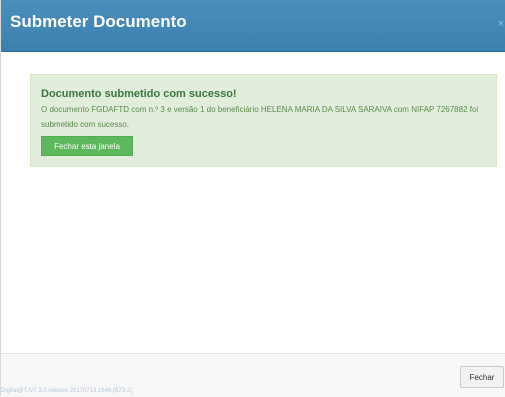  I want to click on close-button: Fechar, so click(482, 377).